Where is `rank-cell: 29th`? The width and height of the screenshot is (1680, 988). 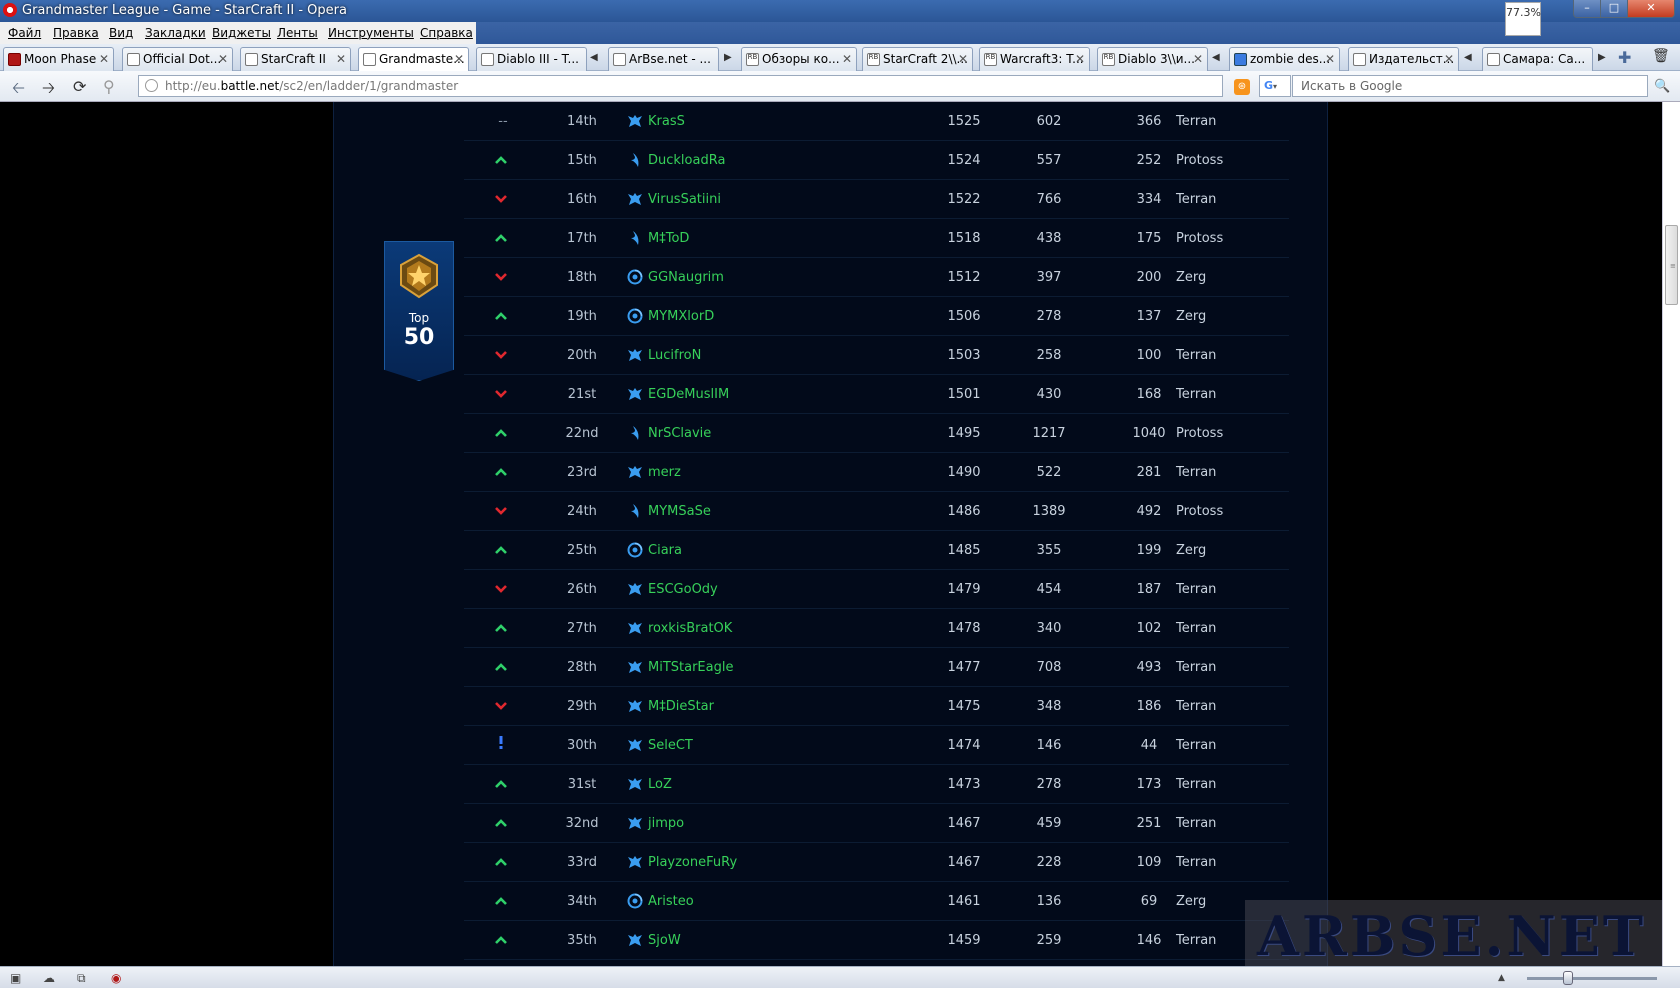 rank-cell: 29th is located at coordinates (582, 706).